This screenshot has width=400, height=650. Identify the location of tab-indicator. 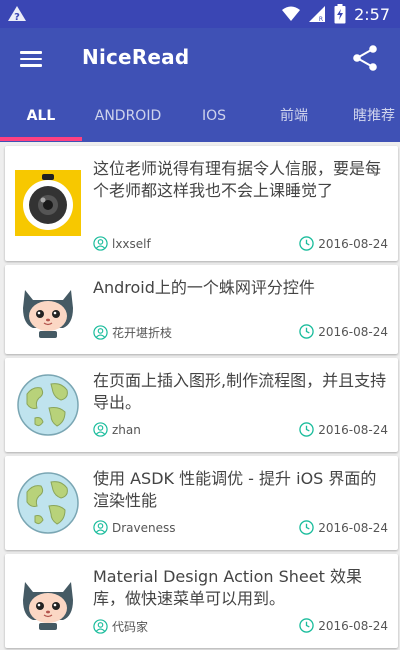
(41, 139).